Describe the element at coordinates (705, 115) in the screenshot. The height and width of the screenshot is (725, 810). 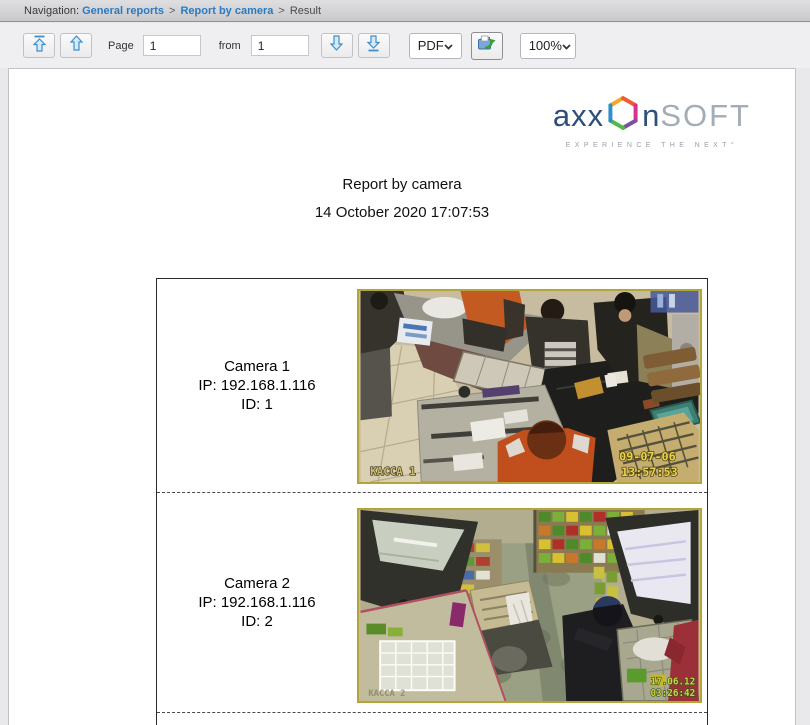
I see `logo-text-soft: SOFT` at that location.